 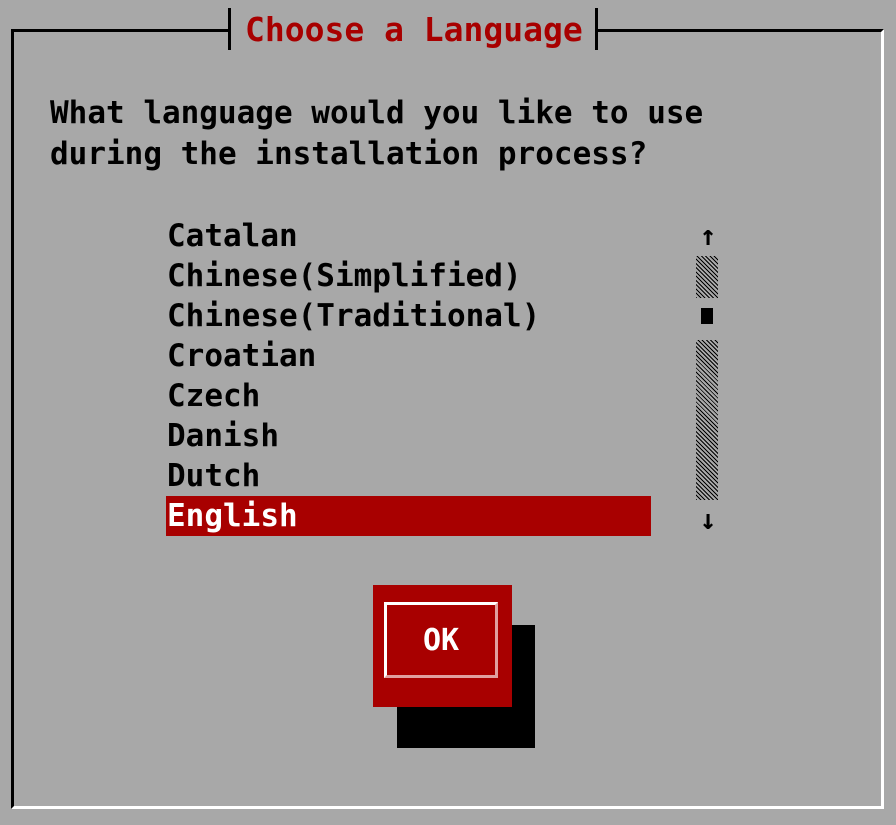 What do you see at coordinates (408, 476) in the screenshot?
I see `list-item-dutch: Dutch` at bounding box center [408, 476].